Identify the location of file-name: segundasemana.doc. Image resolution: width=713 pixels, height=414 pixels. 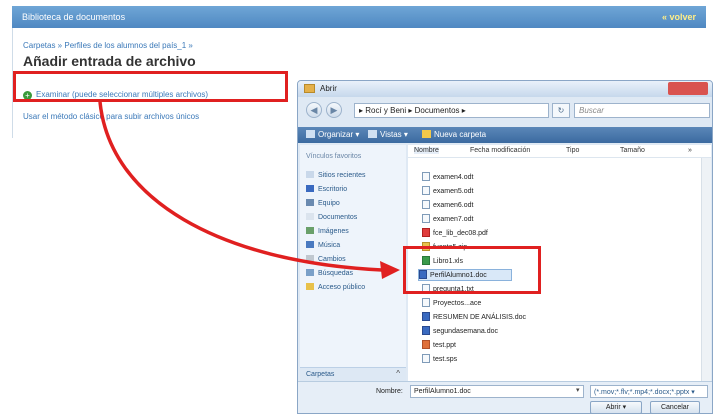
(465, 331).